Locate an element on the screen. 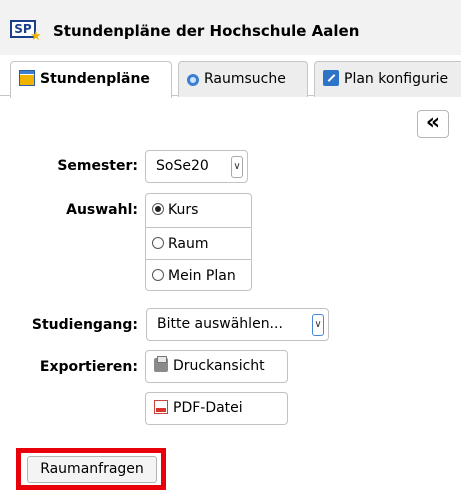 This screenshot has width=461, height=491. tab-bar: Stundenpläne Raumsuche Plan konfigurie is located at coordinates (230, 78).